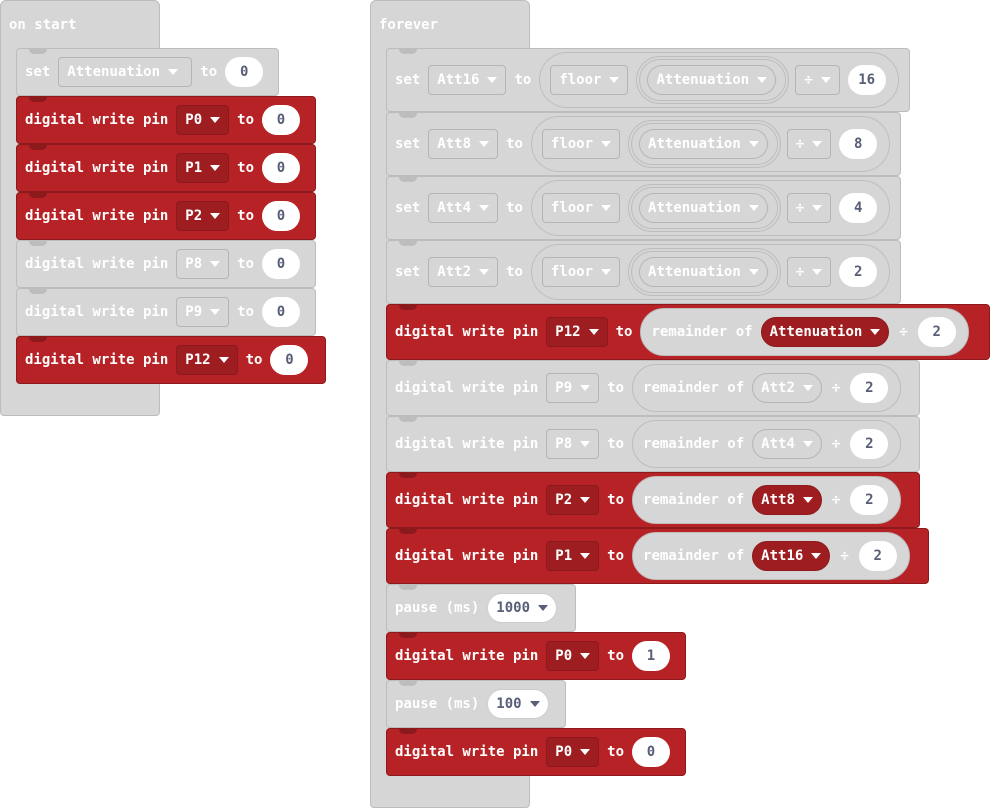 The image size is (990, 808). I want to click on digital-write-block: digital write pin P1 to 0, so click(166, 168).